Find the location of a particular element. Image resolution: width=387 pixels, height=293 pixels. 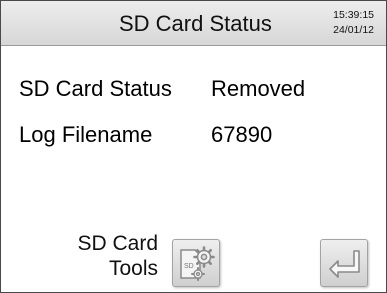

page-title: SD Card Status is located at coordinates (195, 23).